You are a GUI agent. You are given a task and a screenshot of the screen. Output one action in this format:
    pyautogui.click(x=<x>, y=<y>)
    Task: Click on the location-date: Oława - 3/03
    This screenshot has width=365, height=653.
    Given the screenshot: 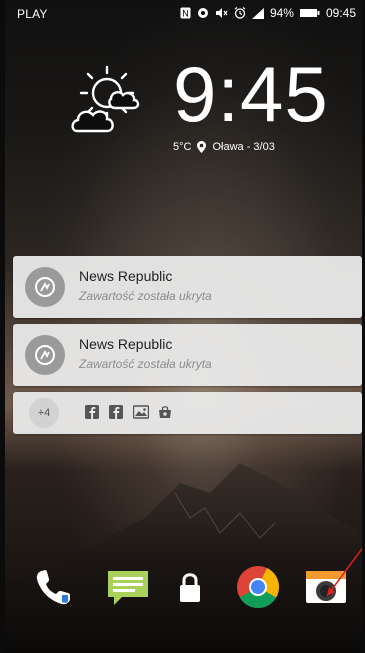 What is the action you would take?
    pyautogui.click(x=243, y=147)
    